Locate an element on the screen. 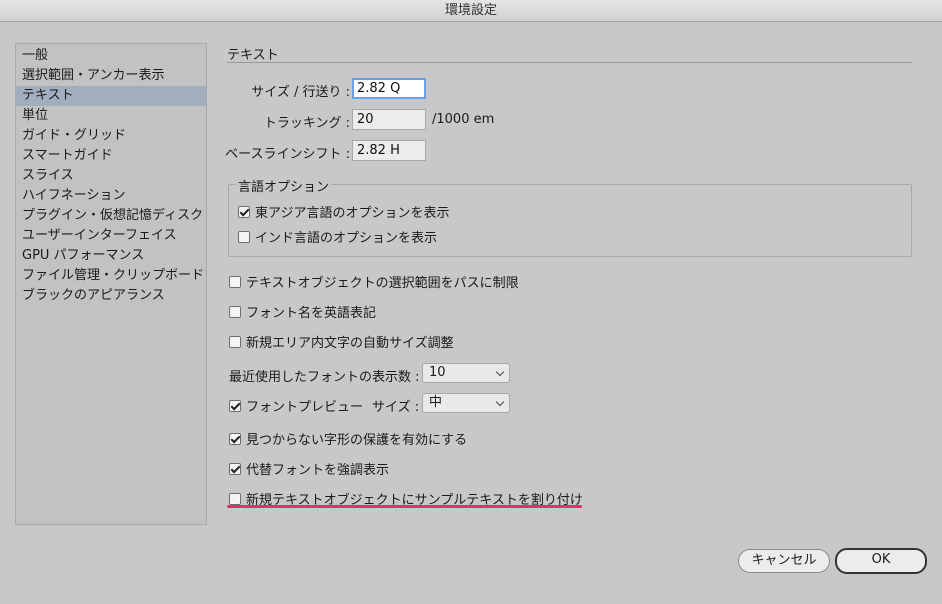  font-names-english-label: フォント名を英語表記 is located at coordinates (311, 313).